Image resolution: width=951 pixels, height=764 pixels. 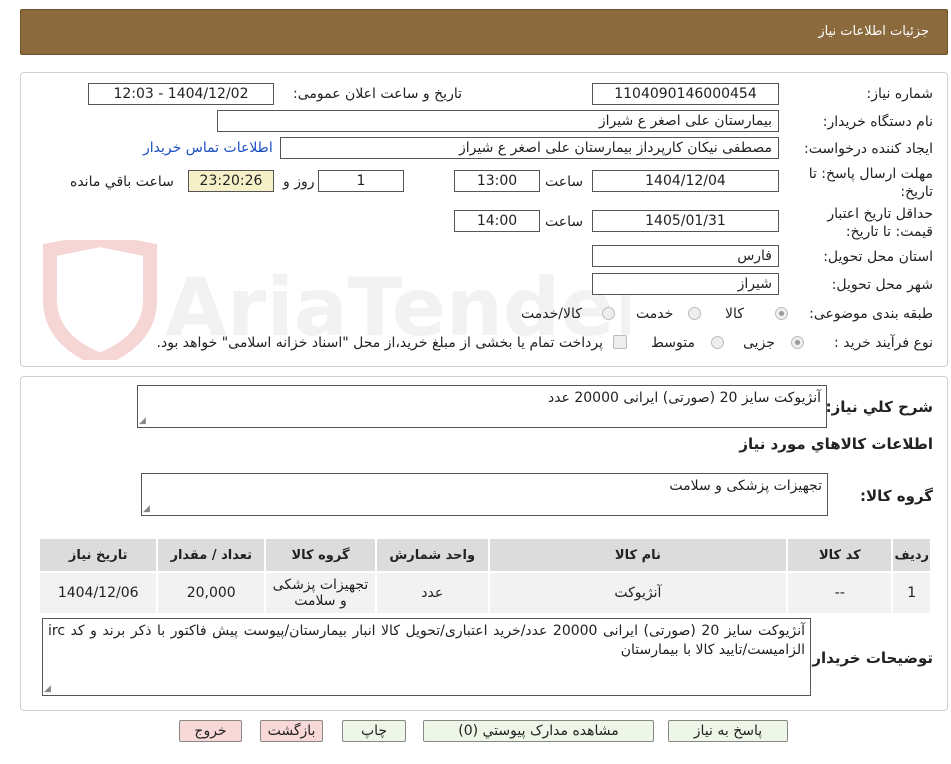 What do you see at coordinates (484, 494) in the screenshot?
I see `goods-group-textarea: تجهیزات پزشکی و سلامت` at bounding box center [484, 494].